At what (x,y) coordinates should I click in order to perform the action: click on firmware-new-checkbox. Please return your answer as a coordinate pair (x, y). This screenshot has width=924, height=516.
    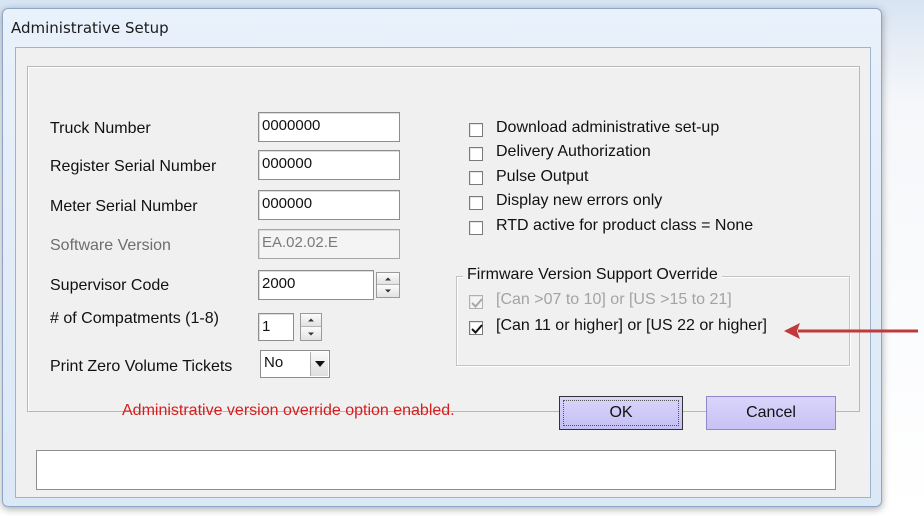
    Looking at the image, I should click on (476, 328).